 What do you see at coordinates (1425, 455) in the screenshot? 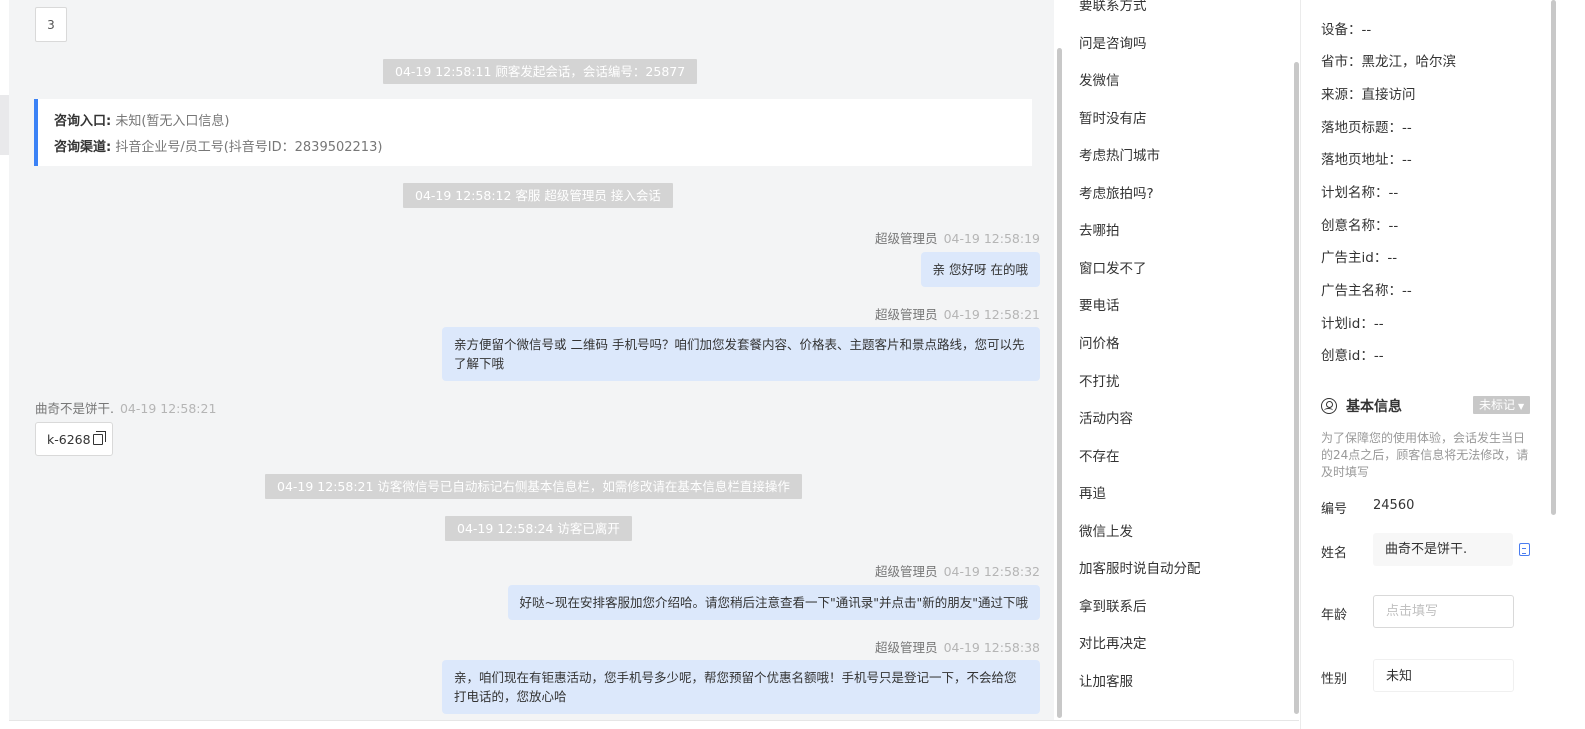
I see `basic-info-notice: 为了保障您的使用体验，会话发生当日的24点之后，顾客信息将无法修改，请及时填写` at bounding box center [1425, 455].